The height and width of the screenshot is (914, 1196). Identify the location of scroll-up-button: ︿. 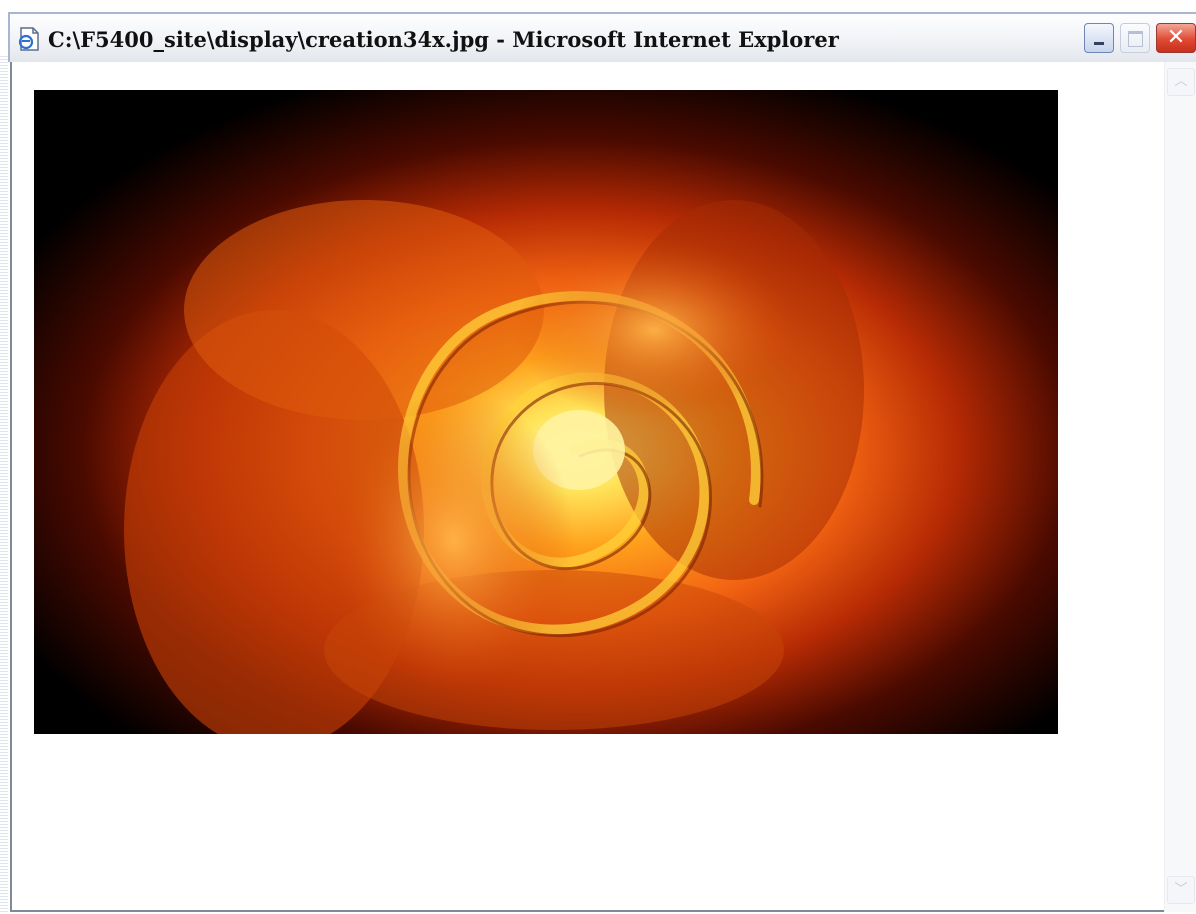
(1181, 82).